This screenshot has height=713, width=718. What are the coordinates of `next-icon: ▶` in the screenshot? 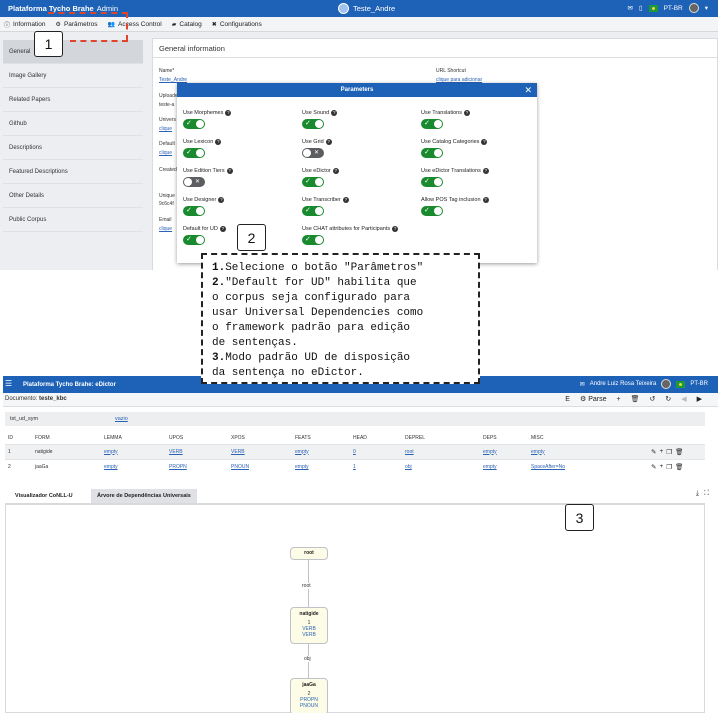 It's located at (699, 399).